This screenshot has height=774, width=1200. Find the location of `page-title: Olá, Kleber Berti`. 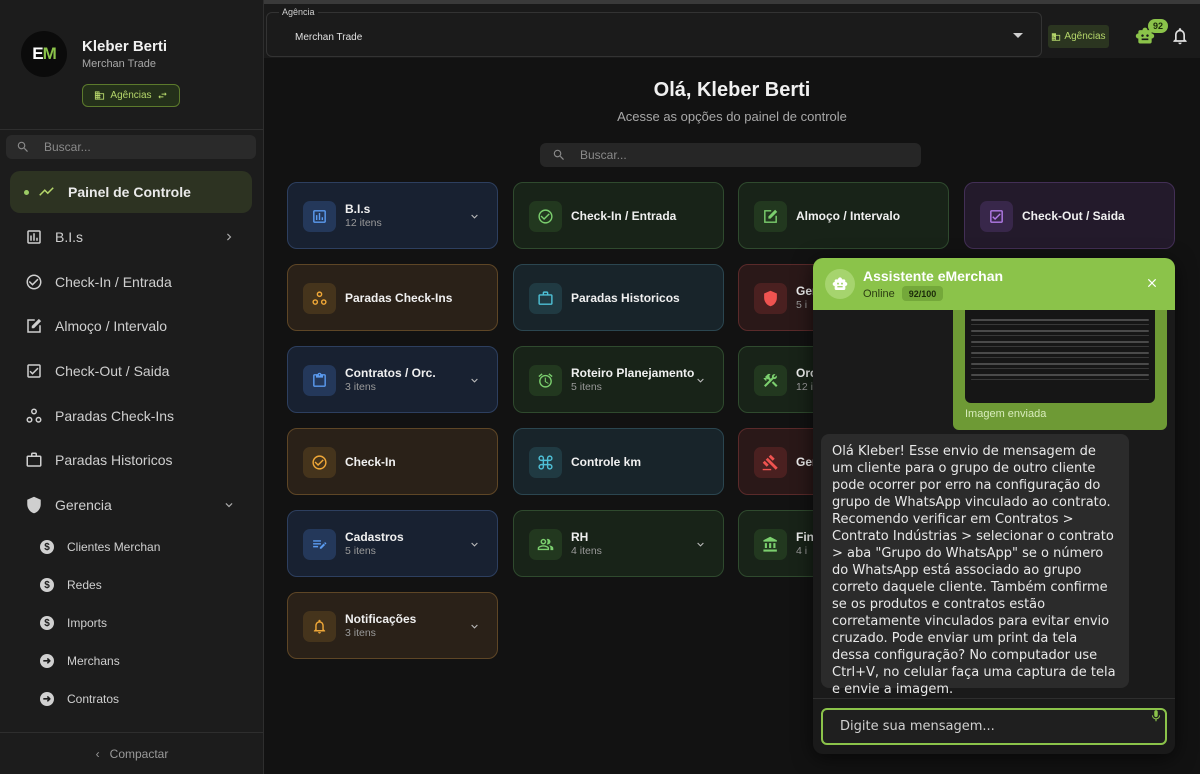

page-title: Olá, Kleber Berti is located at coordinates (732, 90).